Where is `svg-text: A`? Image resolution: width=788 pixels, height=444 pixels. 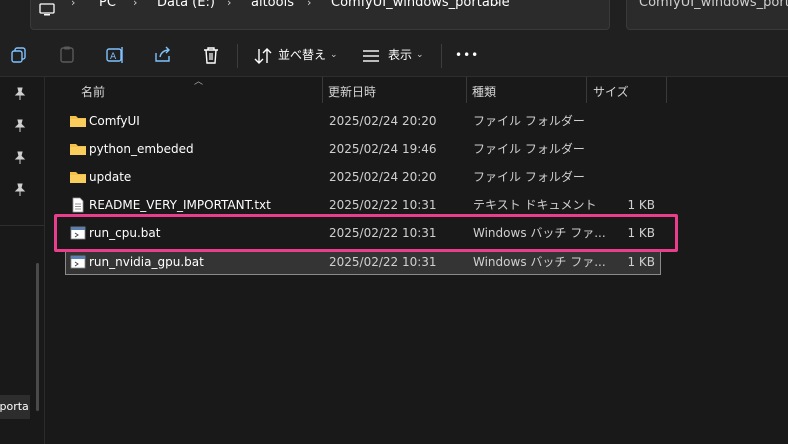
svg-text: A is located at coordinates (113, 57).